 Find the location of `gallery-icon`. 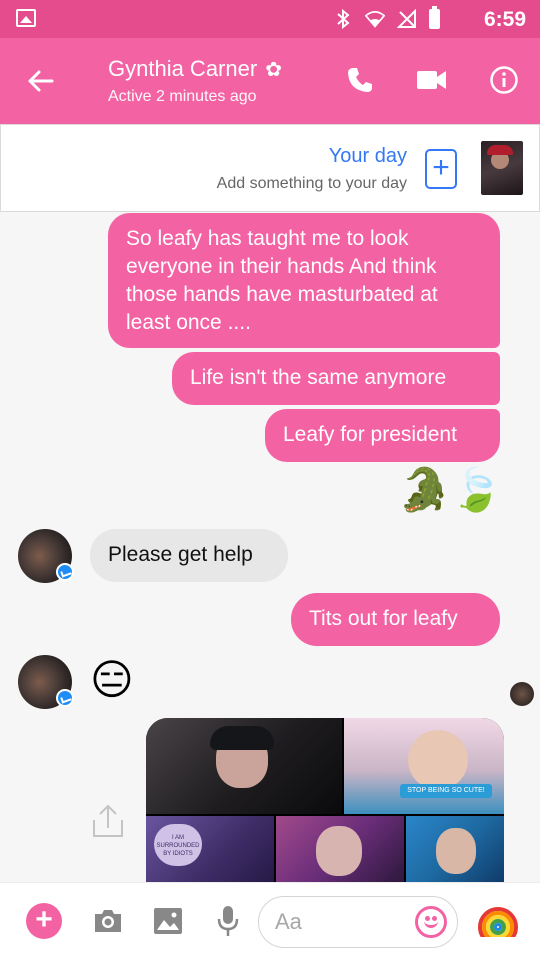

gallery-icon is located at coordinates (26, 18).